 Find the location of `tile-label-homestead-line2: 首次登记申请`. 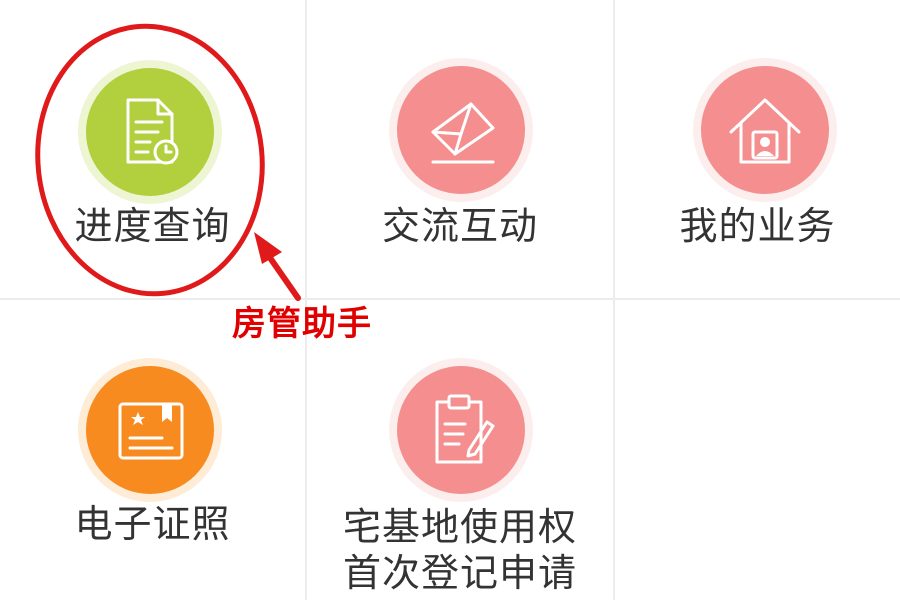

tile-label-homestead-line2: 首次登记申请 is located at coordinates (459, 573).